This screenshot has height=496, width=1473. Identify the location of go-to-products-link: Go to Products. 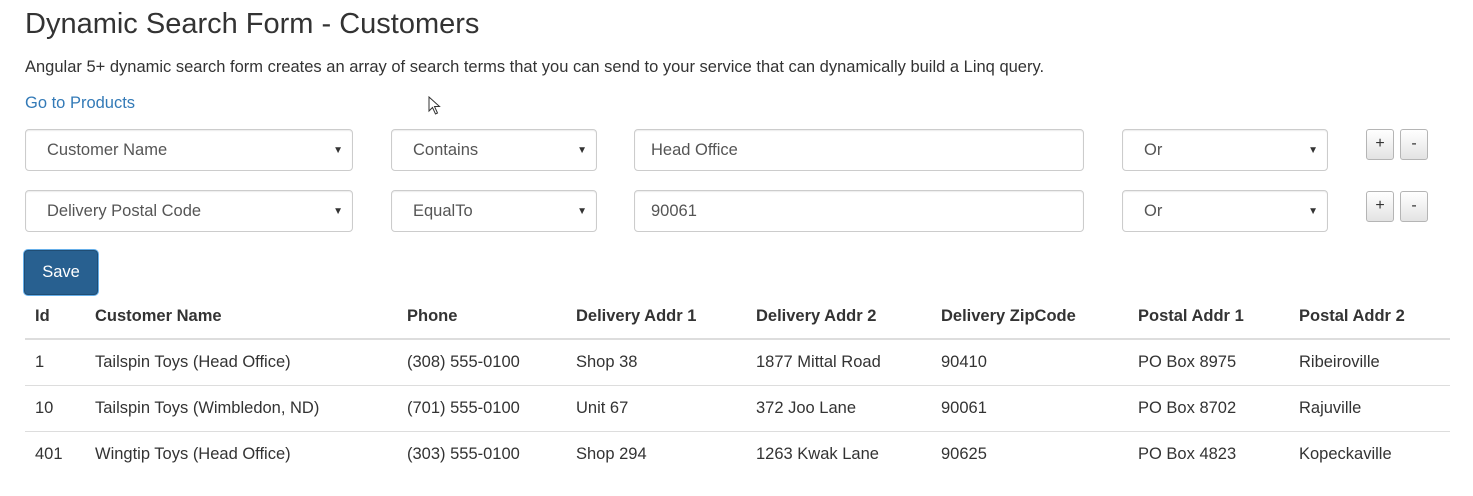
(80, 103).